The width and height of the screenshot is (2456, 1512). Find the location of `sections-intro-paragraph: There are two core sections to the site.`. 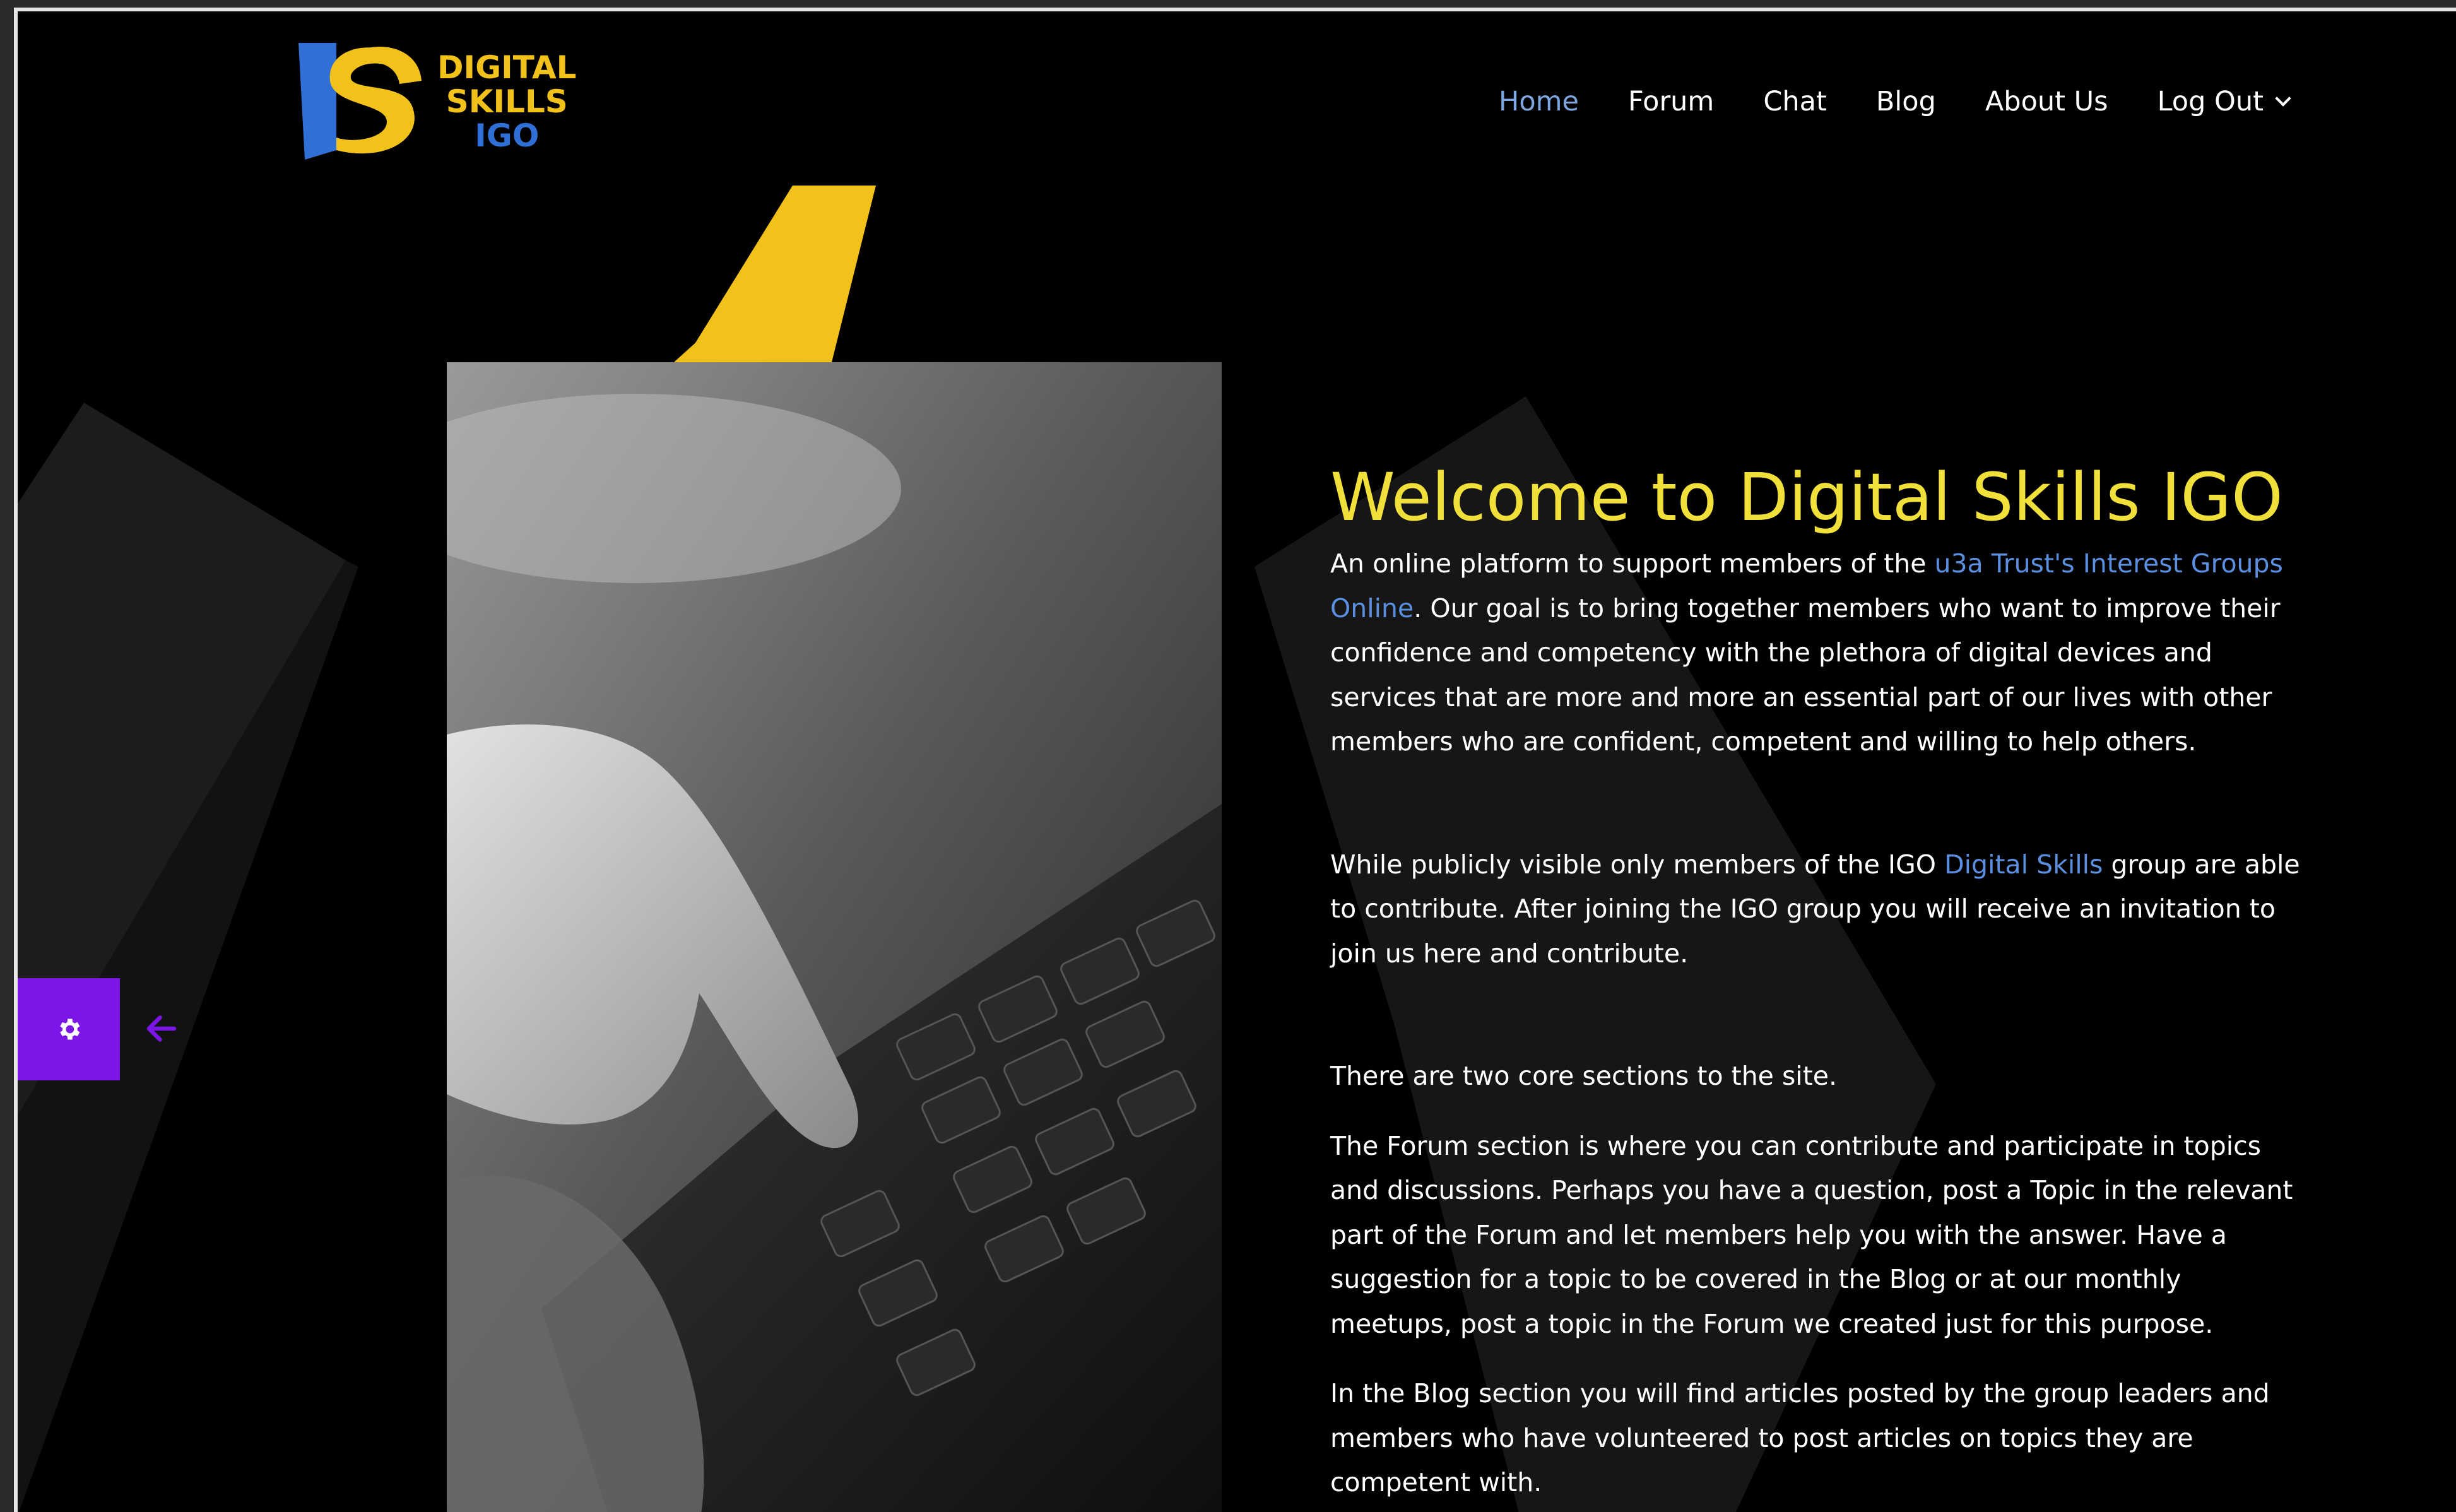

sections-intro-paragraph: There are two core sections to the site. is located at coordinates (1584, 1076).